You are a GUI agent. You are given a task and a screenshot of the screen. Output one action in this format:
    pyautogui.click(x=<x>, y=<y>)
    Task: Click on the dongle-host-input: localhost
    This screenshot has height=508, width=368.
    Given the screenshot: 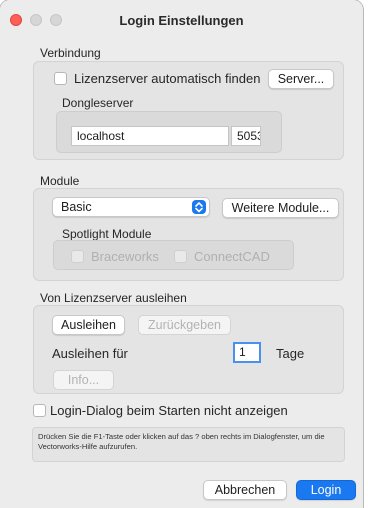 What is the action you would take?
    pyautogui.click(x=150, y=136)
    